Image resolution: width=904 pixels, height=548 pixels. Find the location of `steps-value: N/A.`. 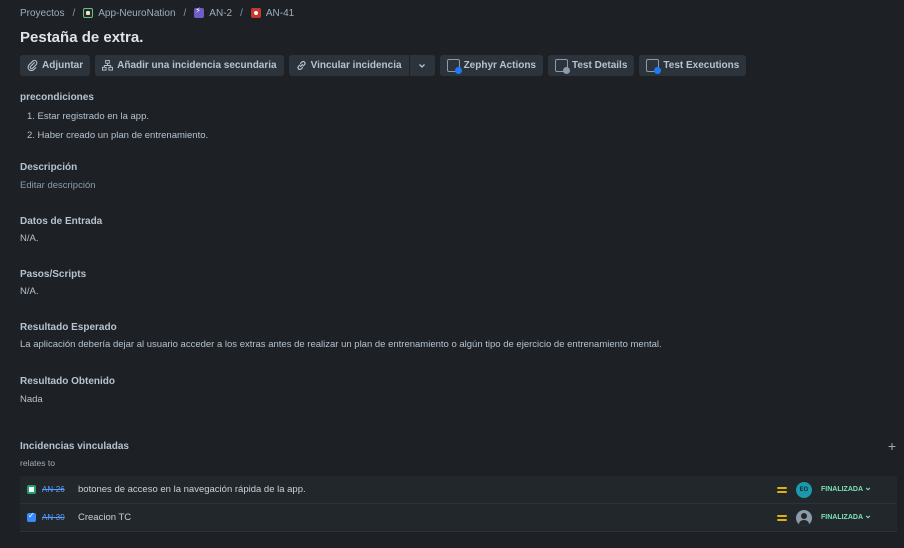

steps-value: N/A. is located at coordinates (53, 291).